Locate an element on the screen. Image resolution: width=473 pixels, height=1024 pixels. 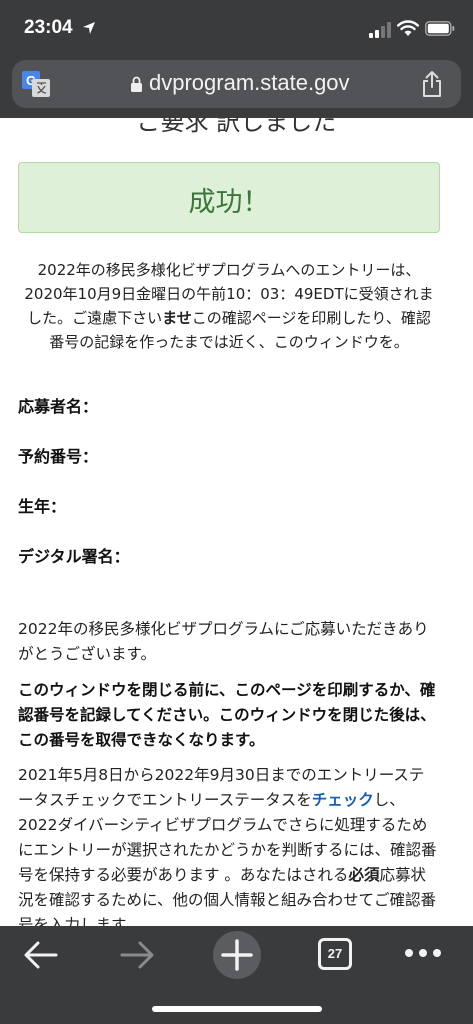
back-arrow-icon is located at coordinates (41, 955).